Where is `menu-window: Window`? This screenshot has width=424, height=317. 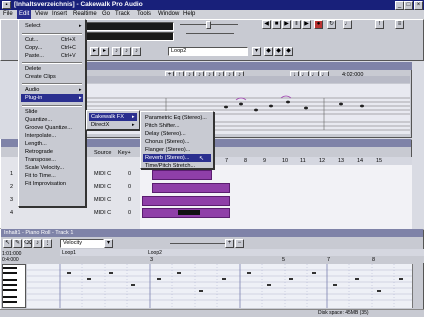
menu-window: Window is located at coordinates (168, 14).